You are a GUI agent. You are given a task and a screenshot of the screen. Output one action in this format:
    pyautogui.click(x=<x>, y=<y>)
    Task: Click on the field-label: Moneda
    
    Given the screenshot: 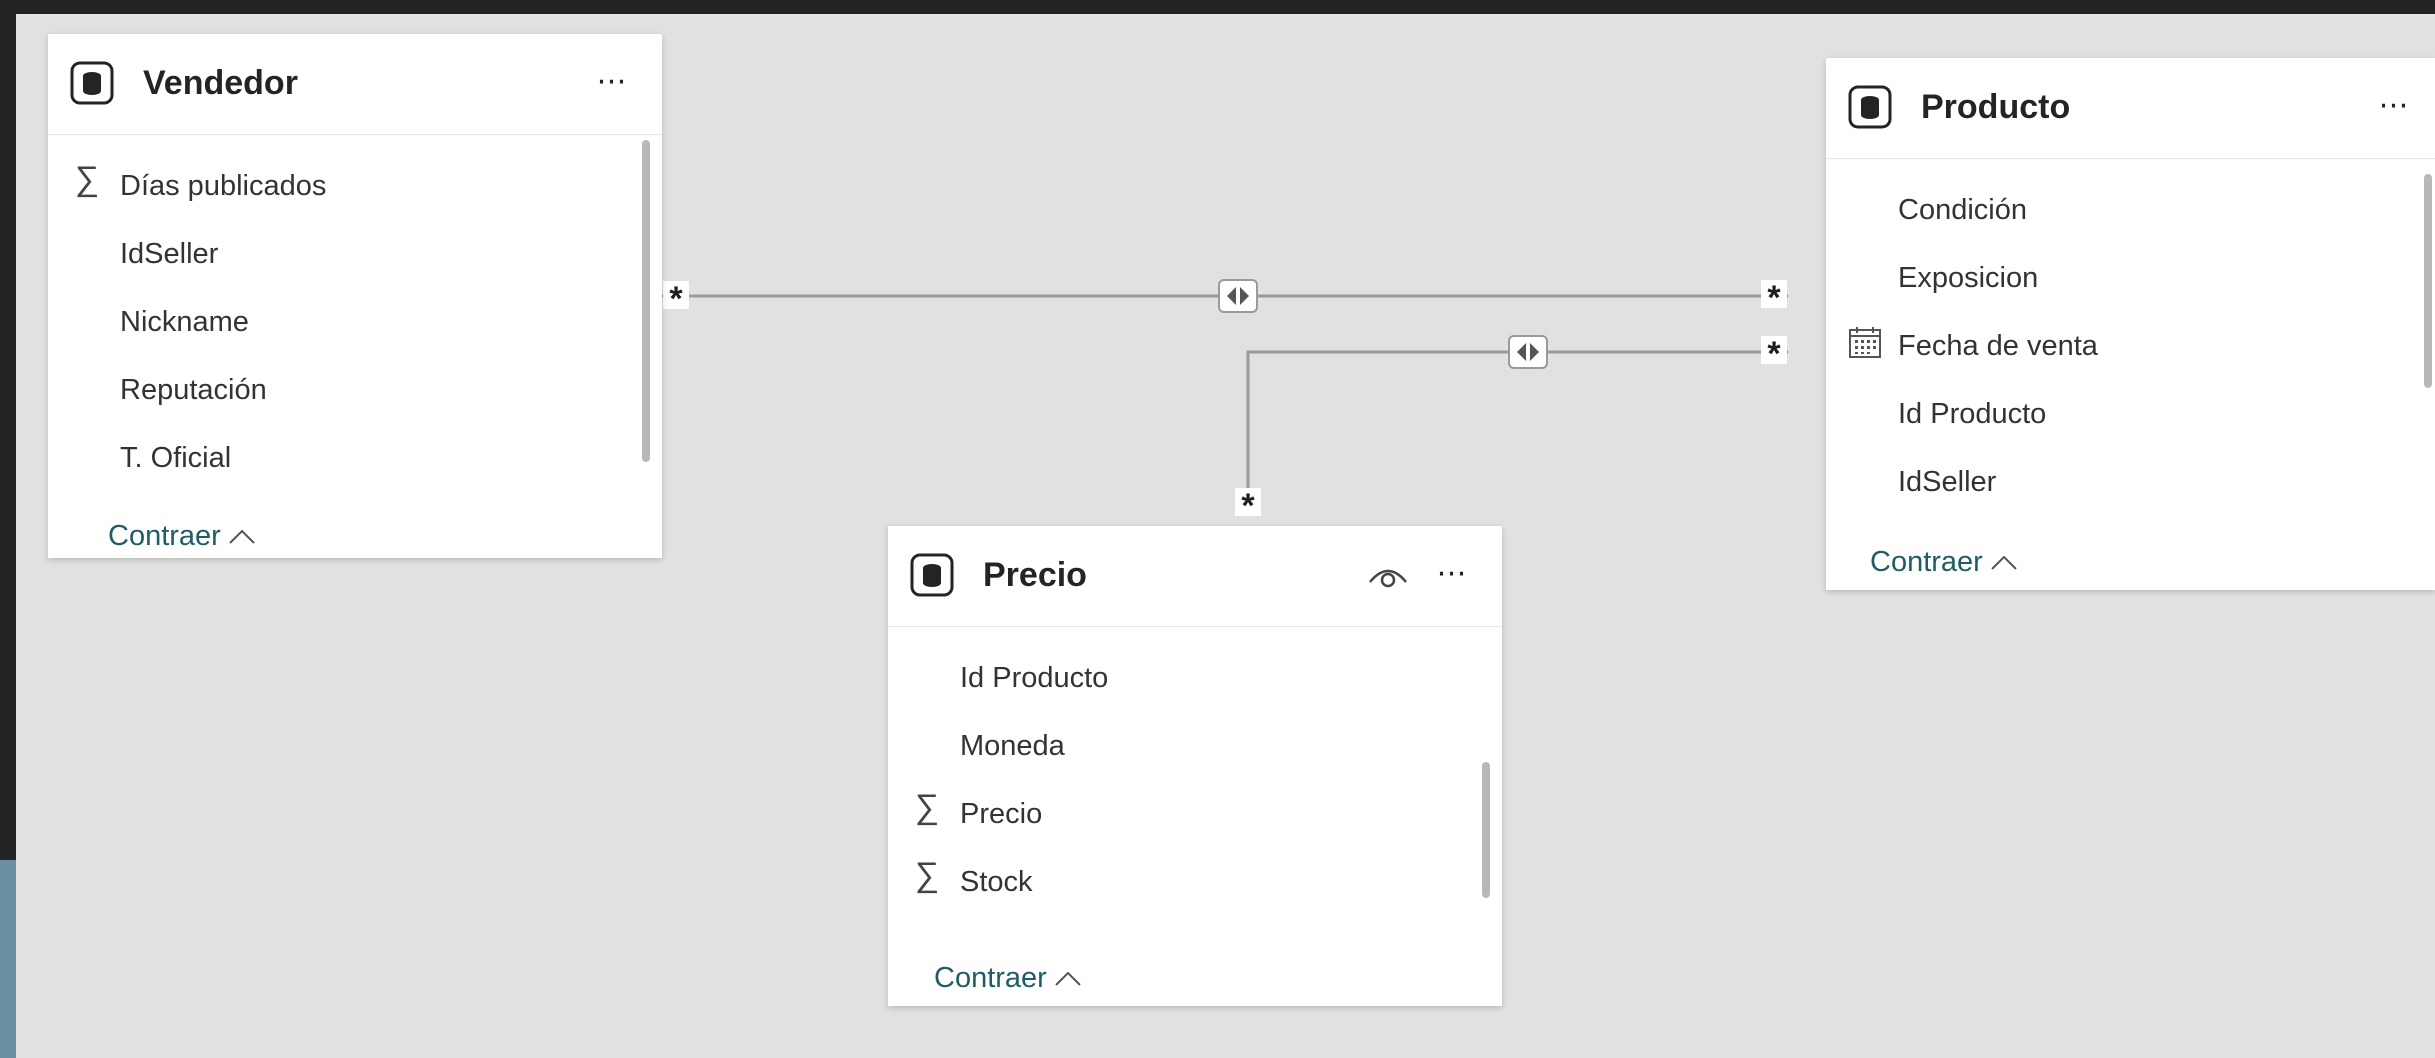 What is the action you would take?
    pyautogui.click(x=1012, y=746)
    